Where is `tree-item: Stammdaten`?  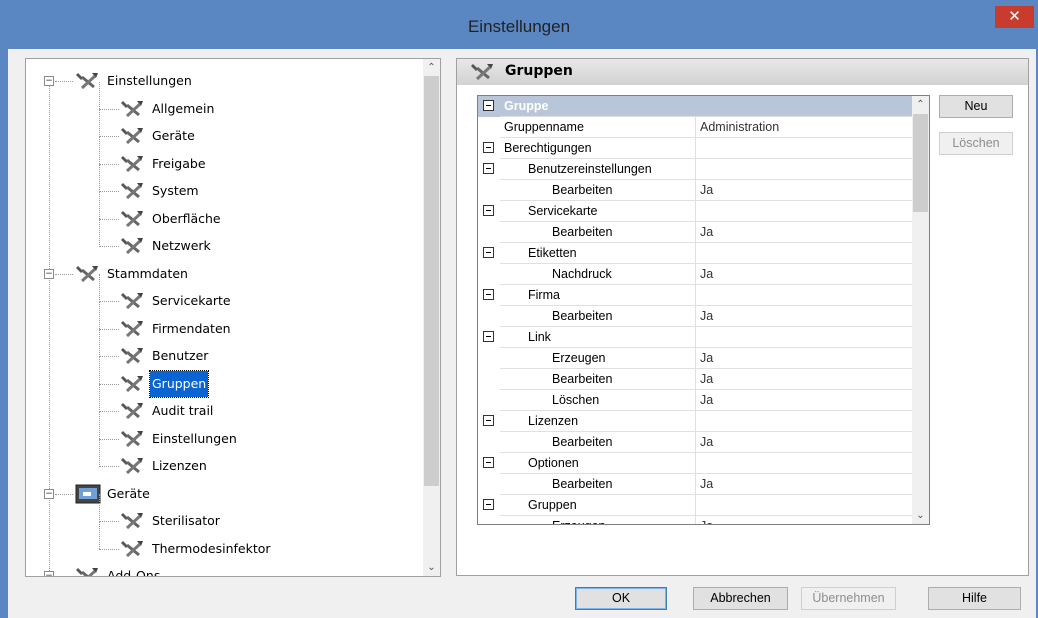 tree-item: Stammdaten is located at coordinates (147, 274).